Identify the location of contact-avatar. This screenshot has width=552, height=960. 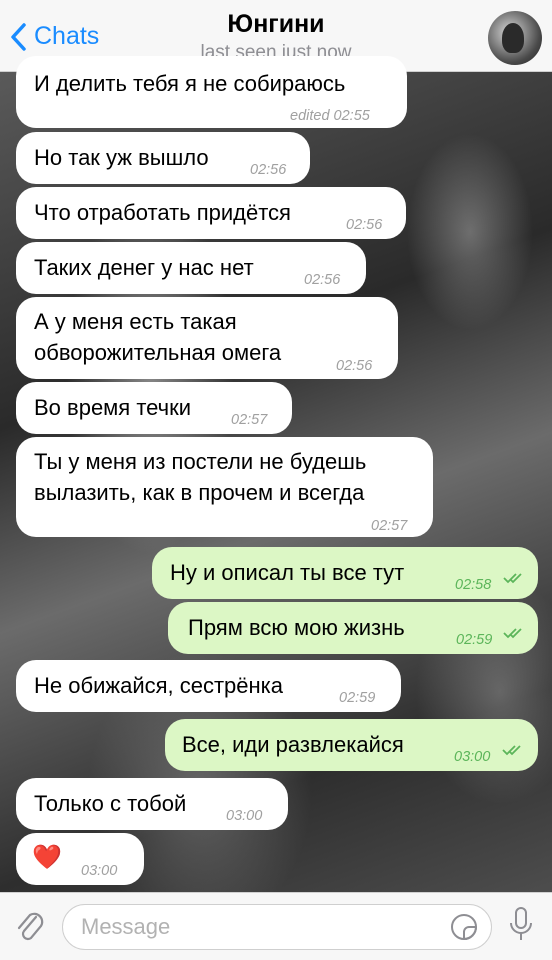
(515, 38).